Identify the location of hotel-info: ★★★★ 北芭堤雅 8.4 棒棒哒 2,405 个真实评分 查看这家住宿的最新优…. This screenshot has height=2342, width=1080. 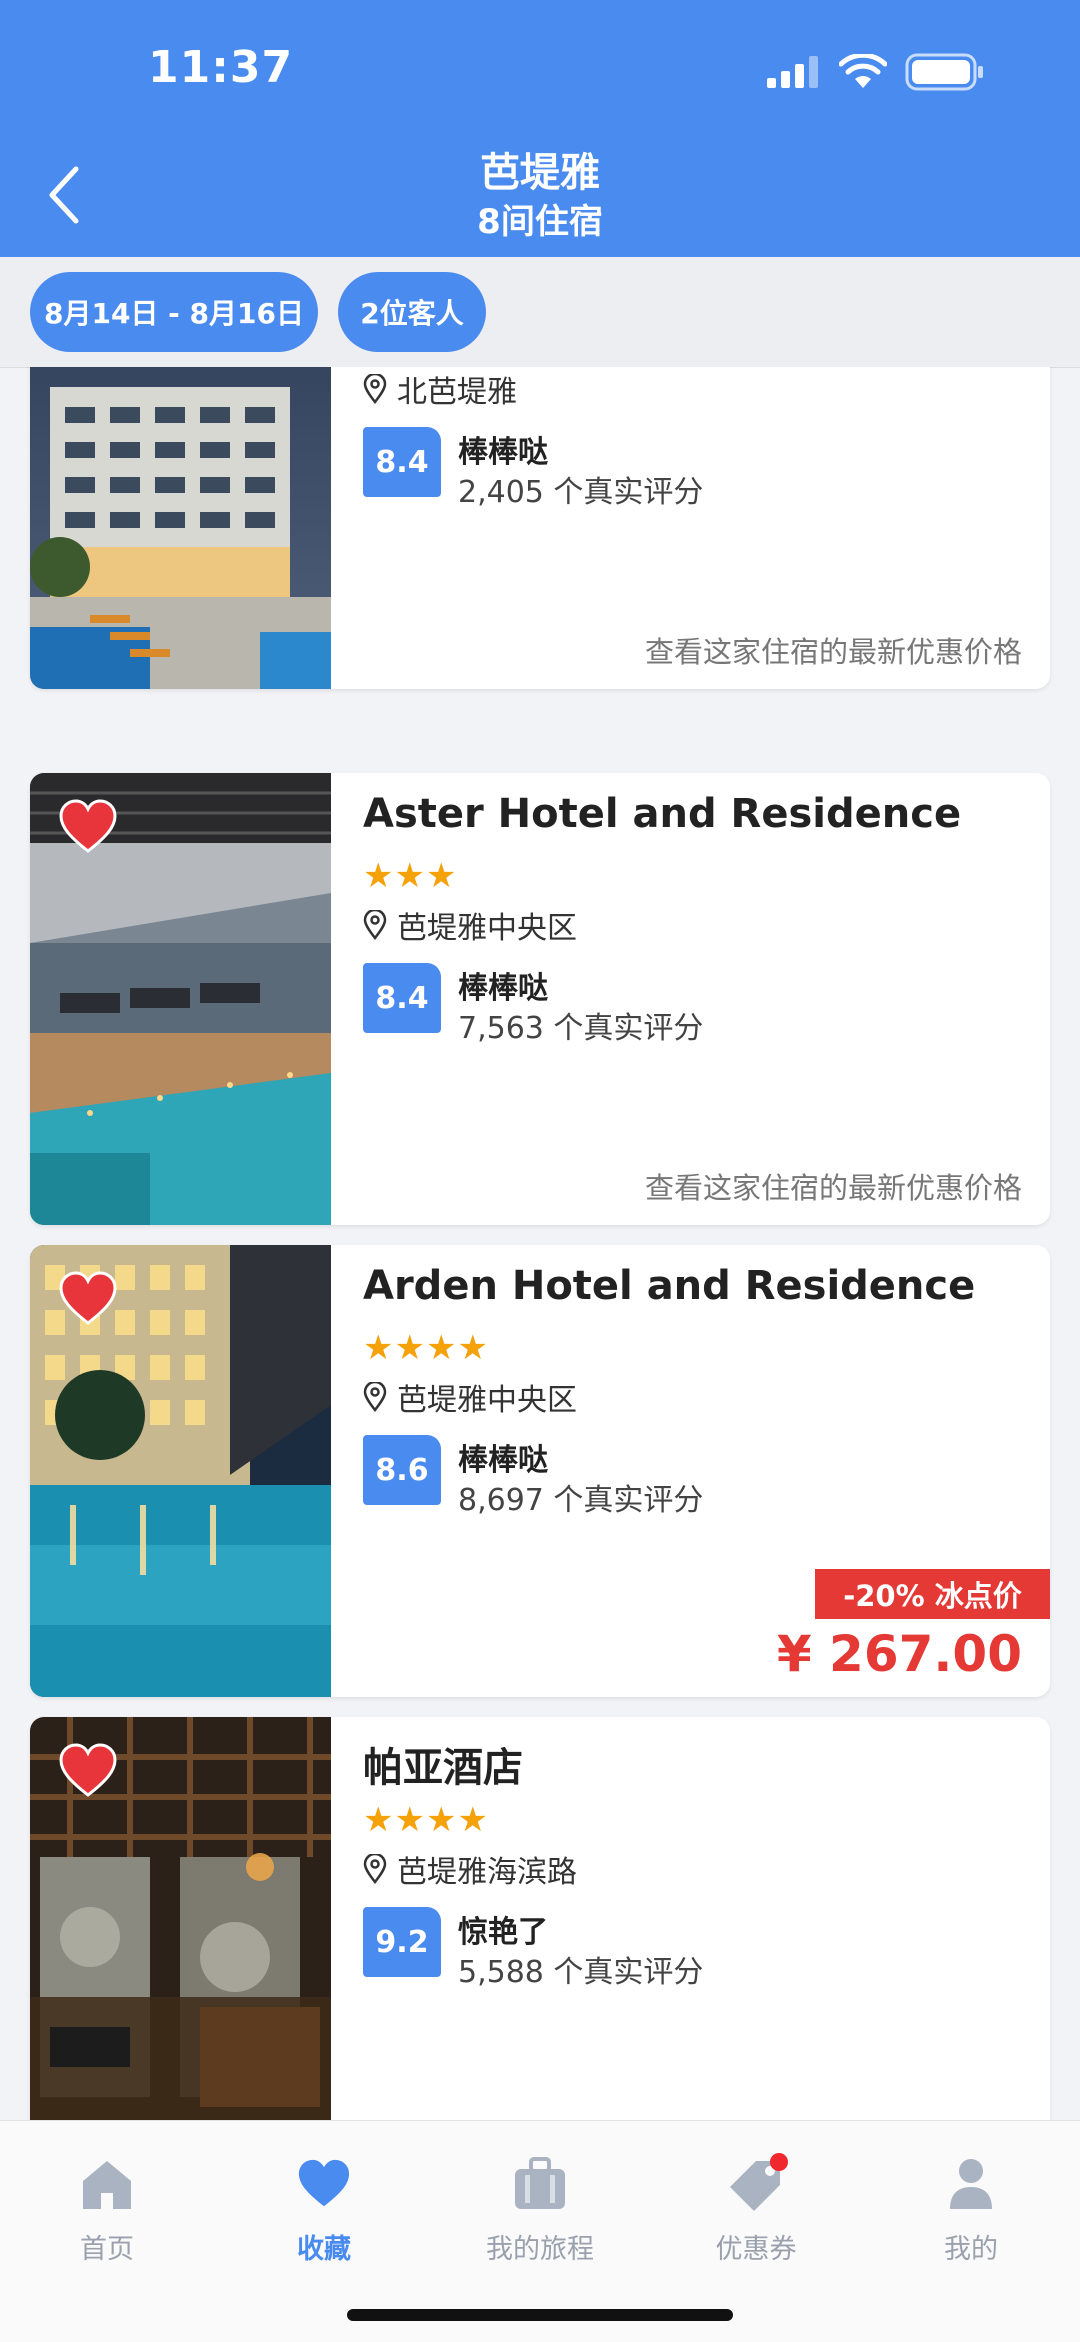
(692, 528).